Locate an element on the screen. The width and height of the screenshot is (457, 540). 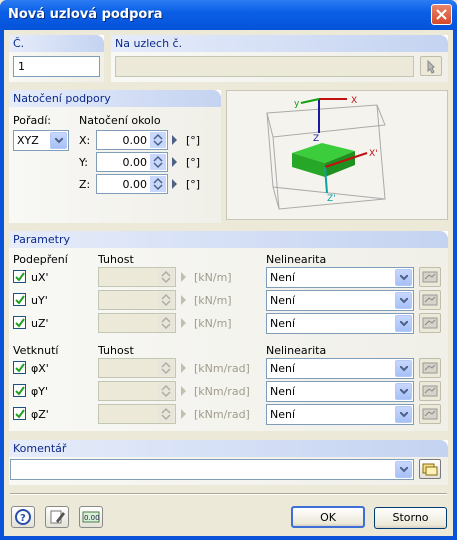
restraints-unit: [kNm/rad] is located at coordinates (222, 414).